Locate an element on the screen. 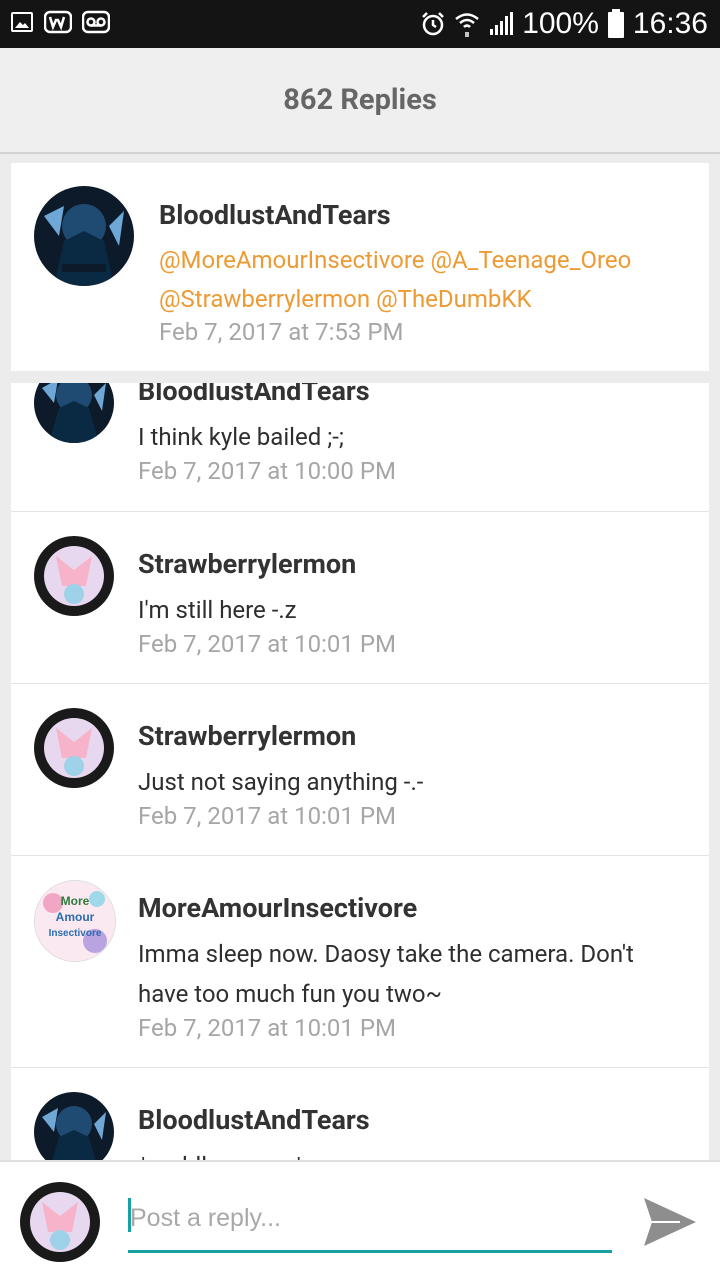 Image resolution: width=720 pixels, height=1282 pixels. signal-icon is located at coordinates (502, 23).